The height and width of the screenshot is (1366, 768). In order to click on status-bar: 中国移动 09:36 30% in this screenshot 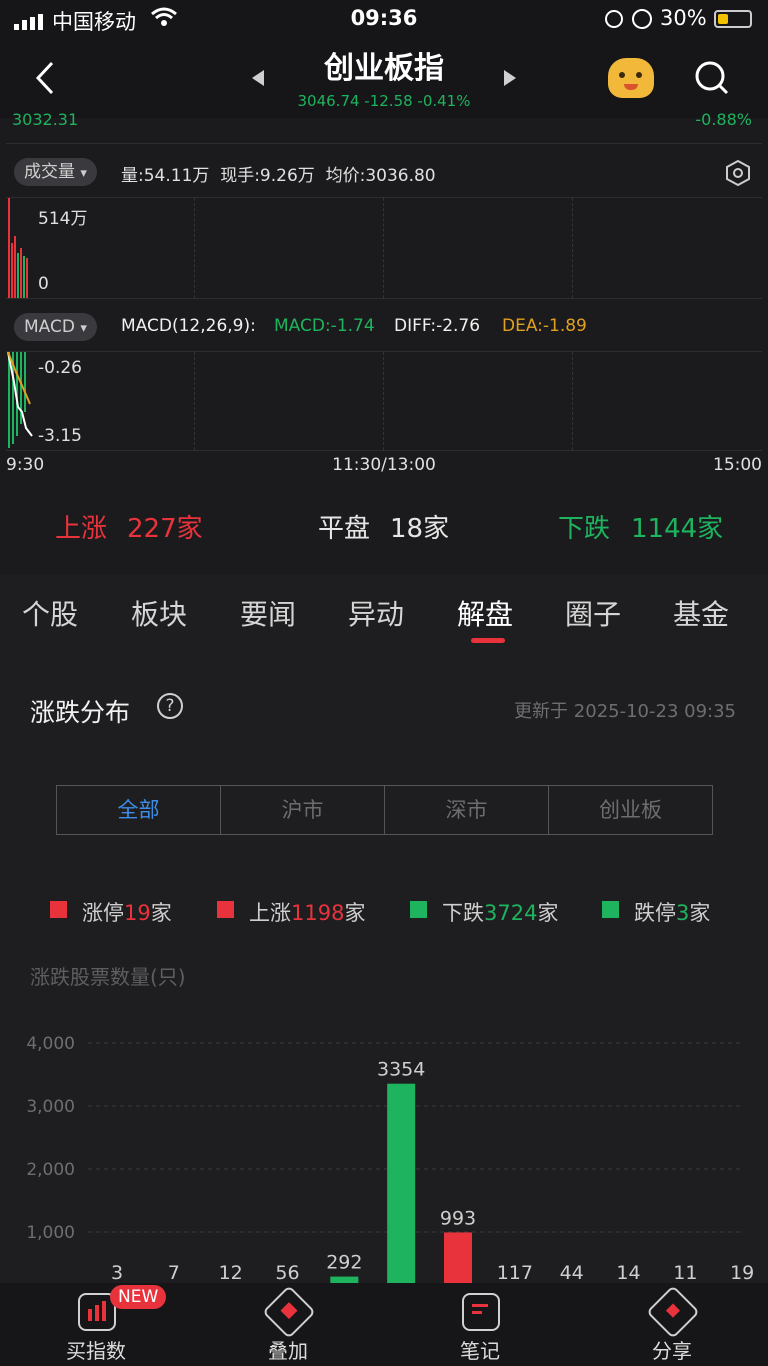, I will do `click(384, 20)`.